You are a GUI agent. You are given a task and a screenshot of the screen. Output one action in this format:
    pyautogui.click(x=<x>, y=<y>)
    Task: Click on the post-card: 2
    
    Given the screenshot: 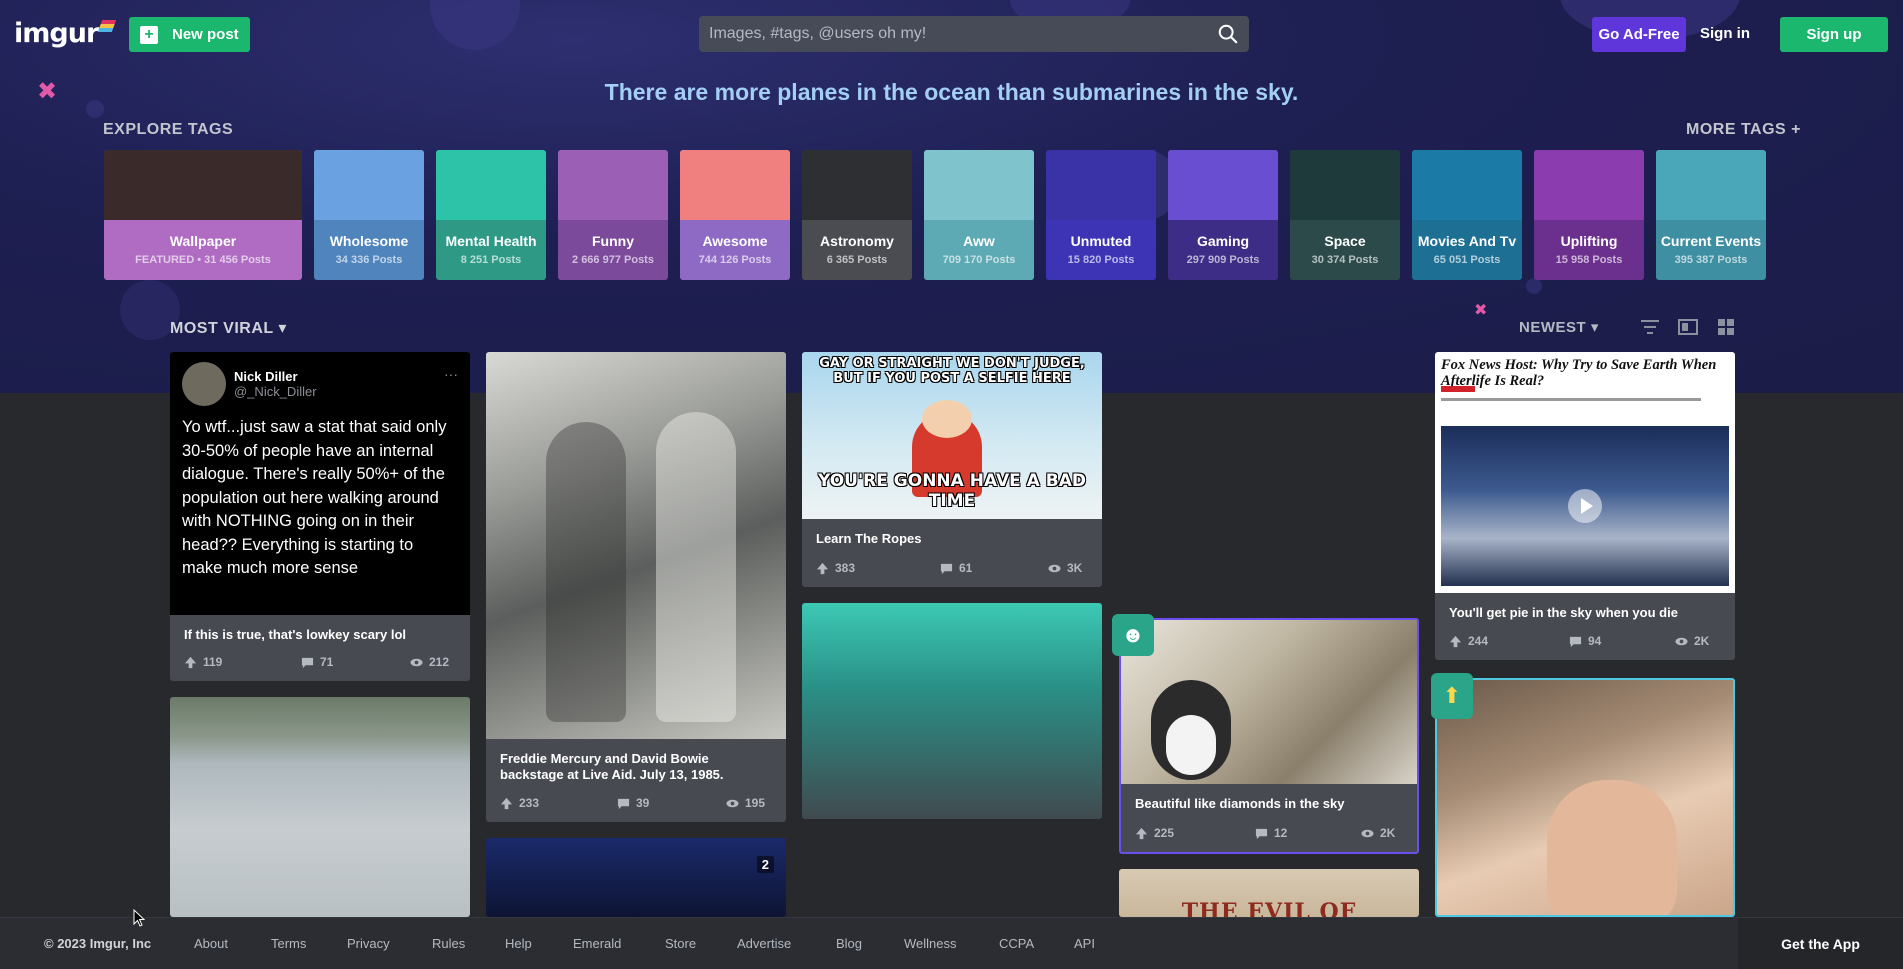 What is the action you would take?
    pyautogui.click(x=636, y=877)
    